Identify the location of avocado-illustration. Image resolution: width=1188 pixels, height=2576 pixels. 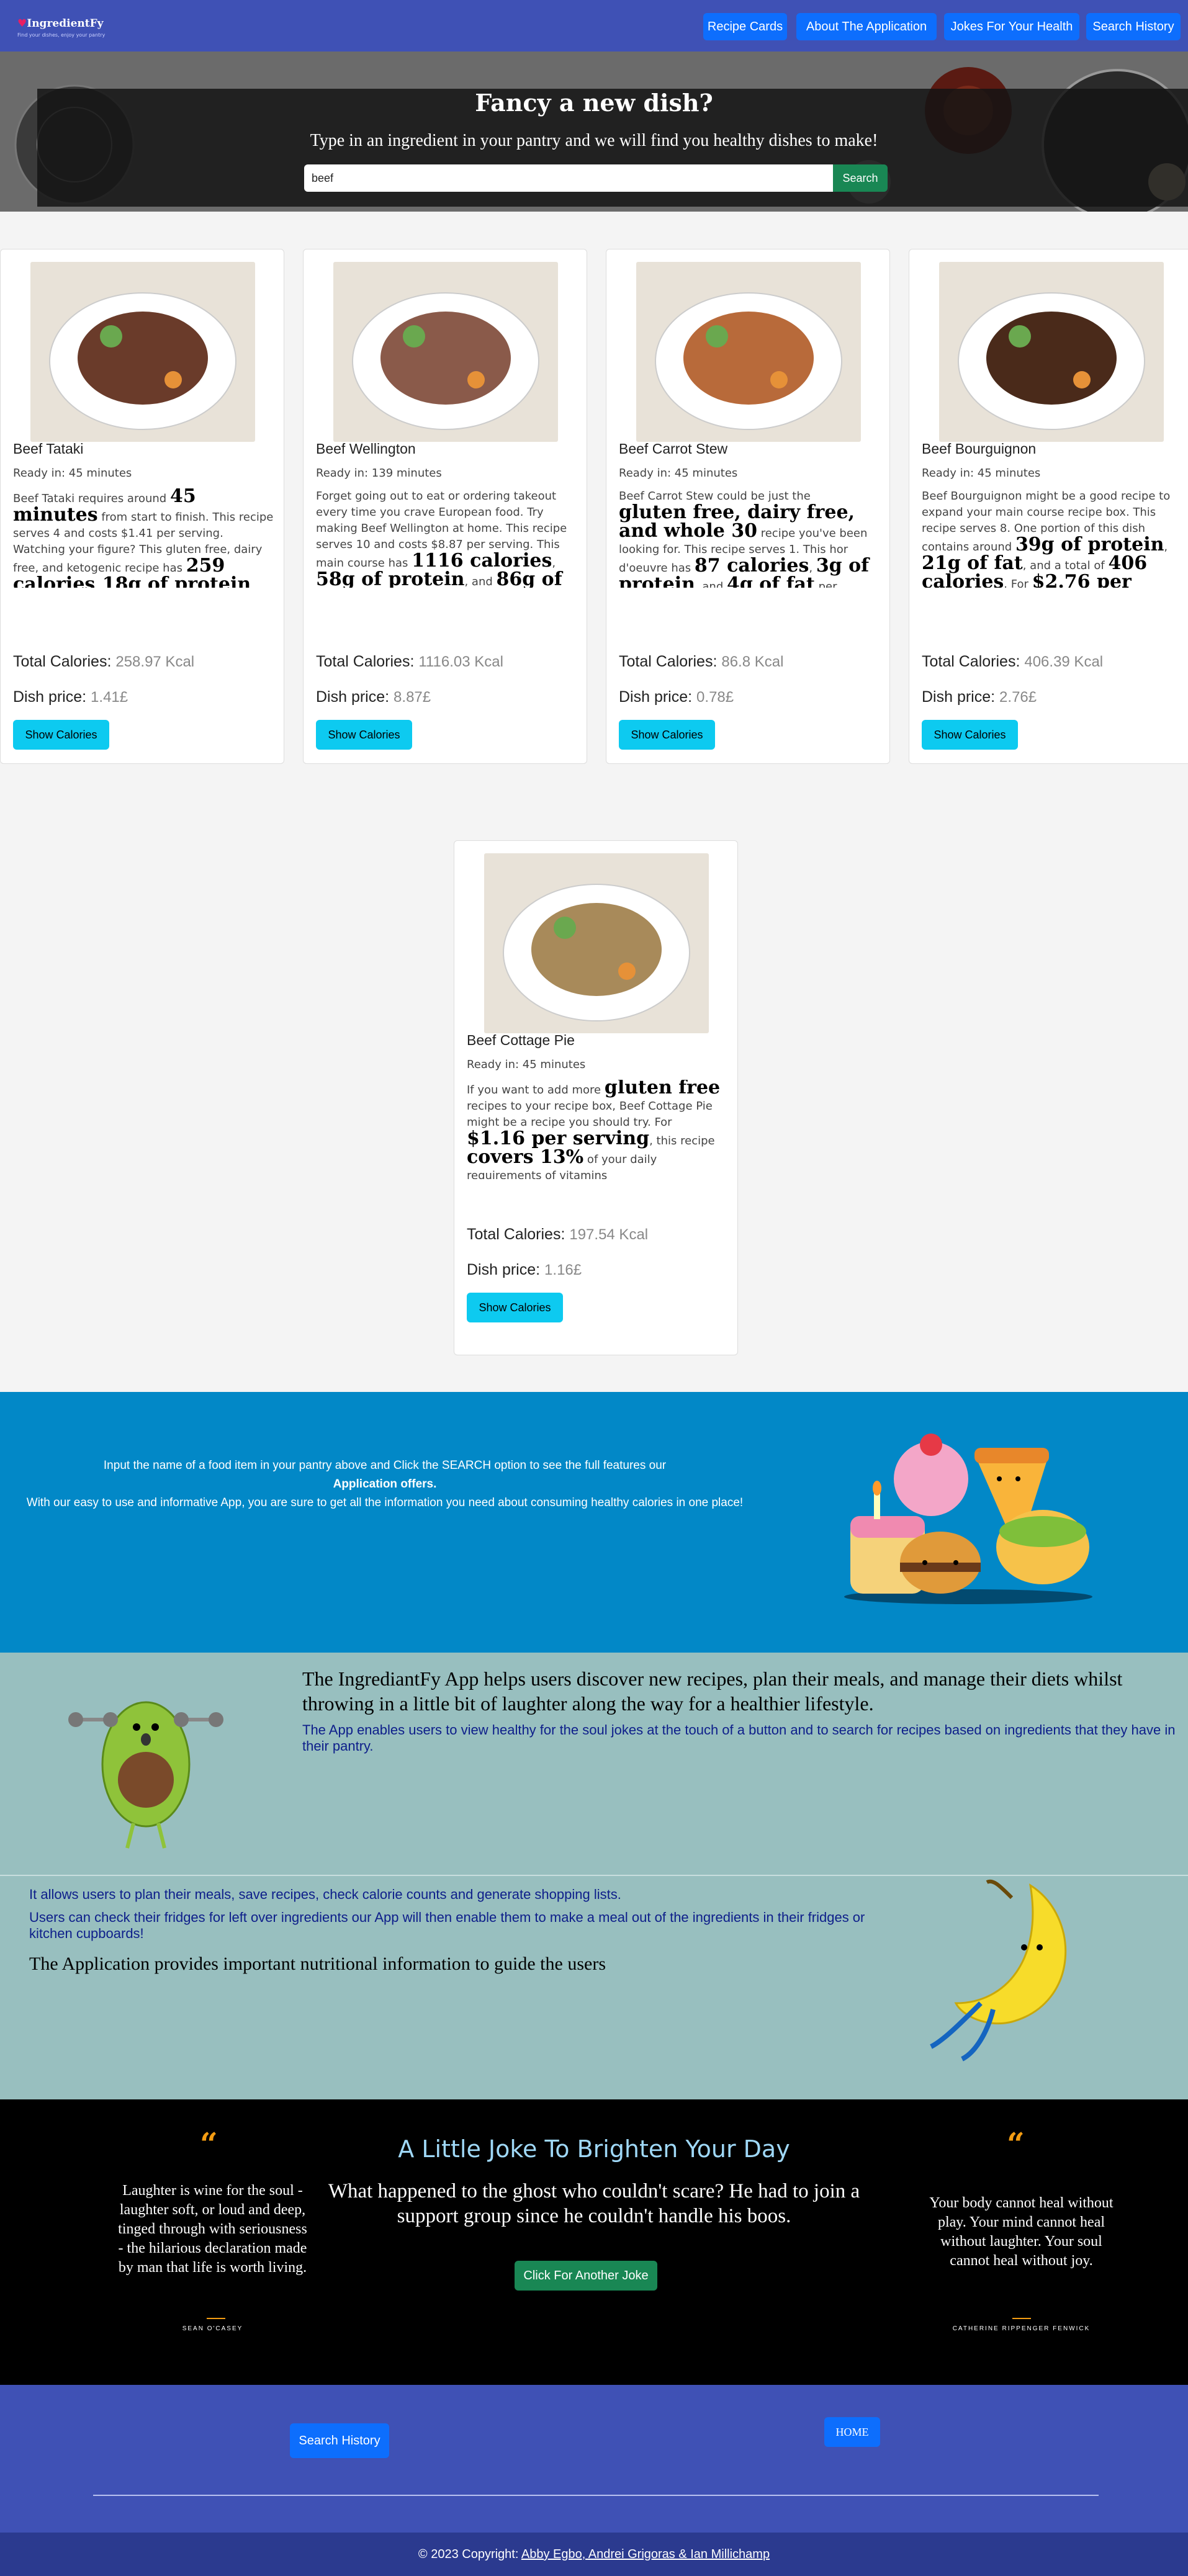
(146, 1775).